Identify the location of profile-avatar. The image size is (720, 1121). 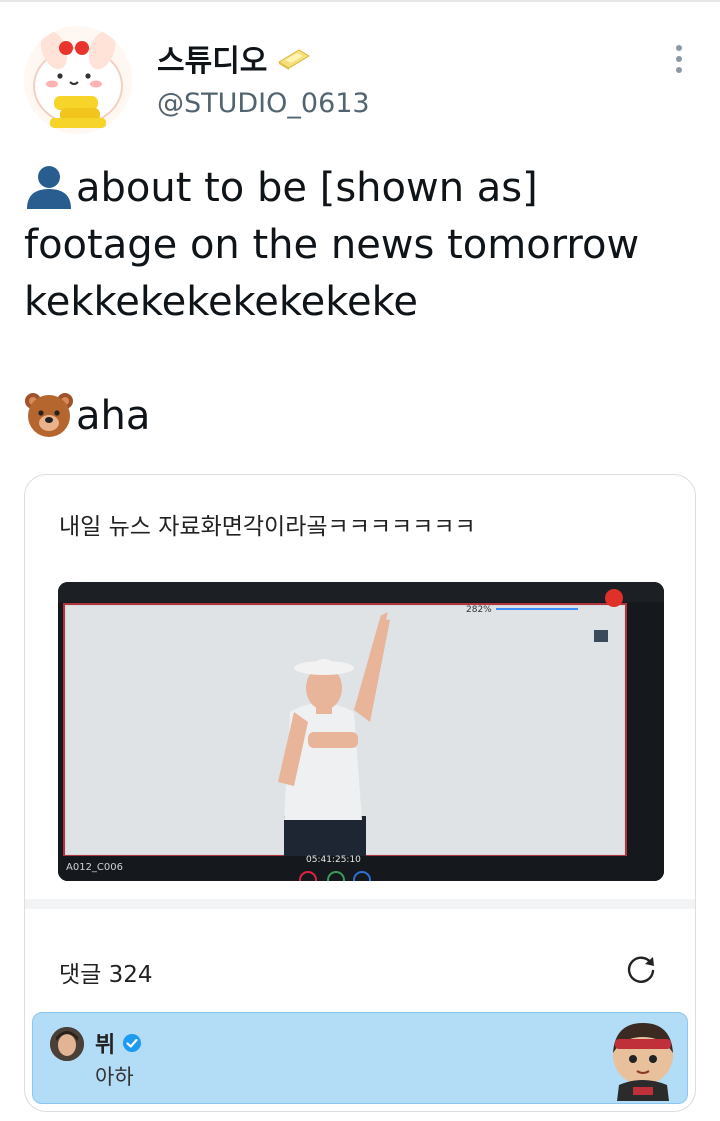
(78, 80).